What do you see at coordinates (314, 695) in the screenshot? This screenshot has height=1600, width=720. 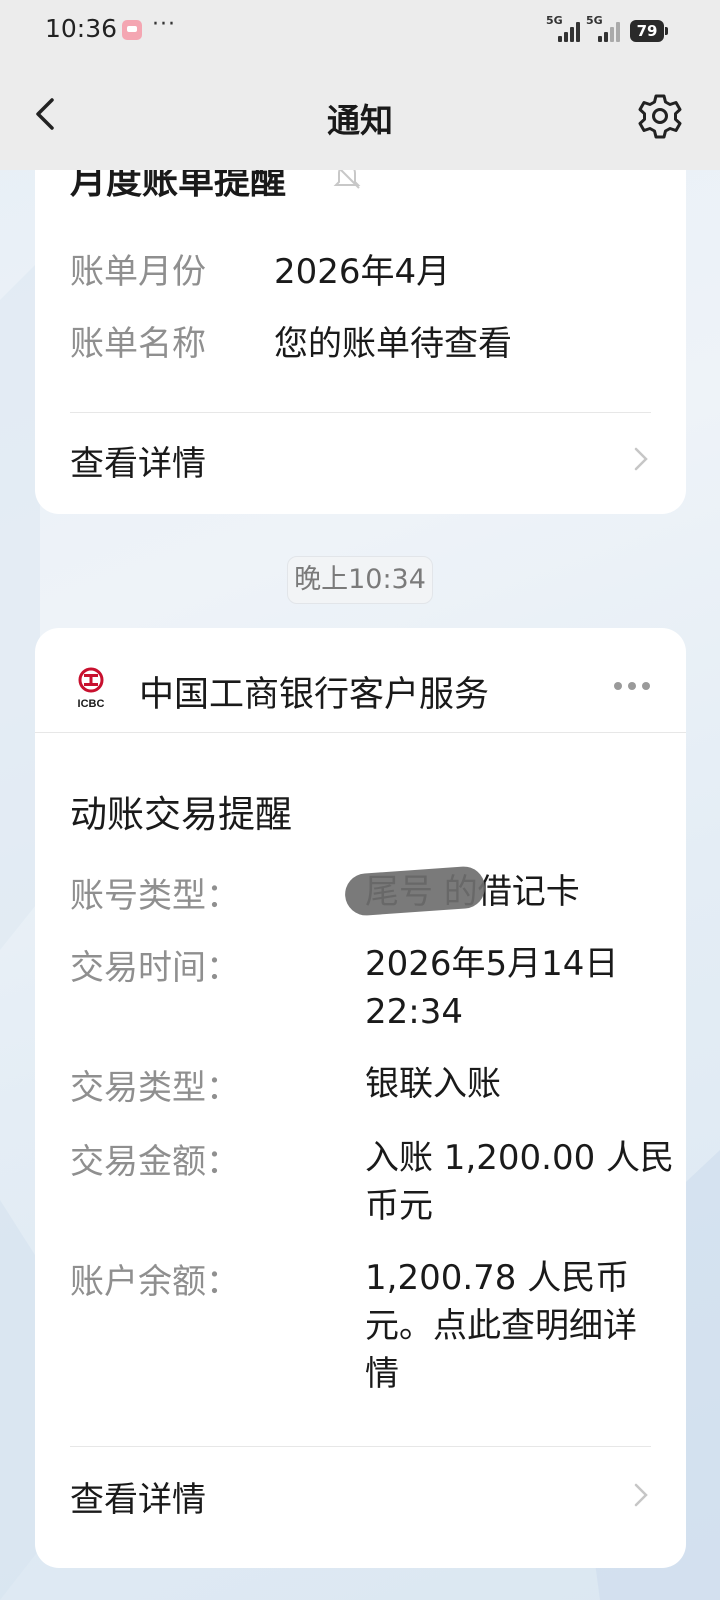 I see `sender-name: 中国工商银行客户服务` at bounding box center [314, 695].